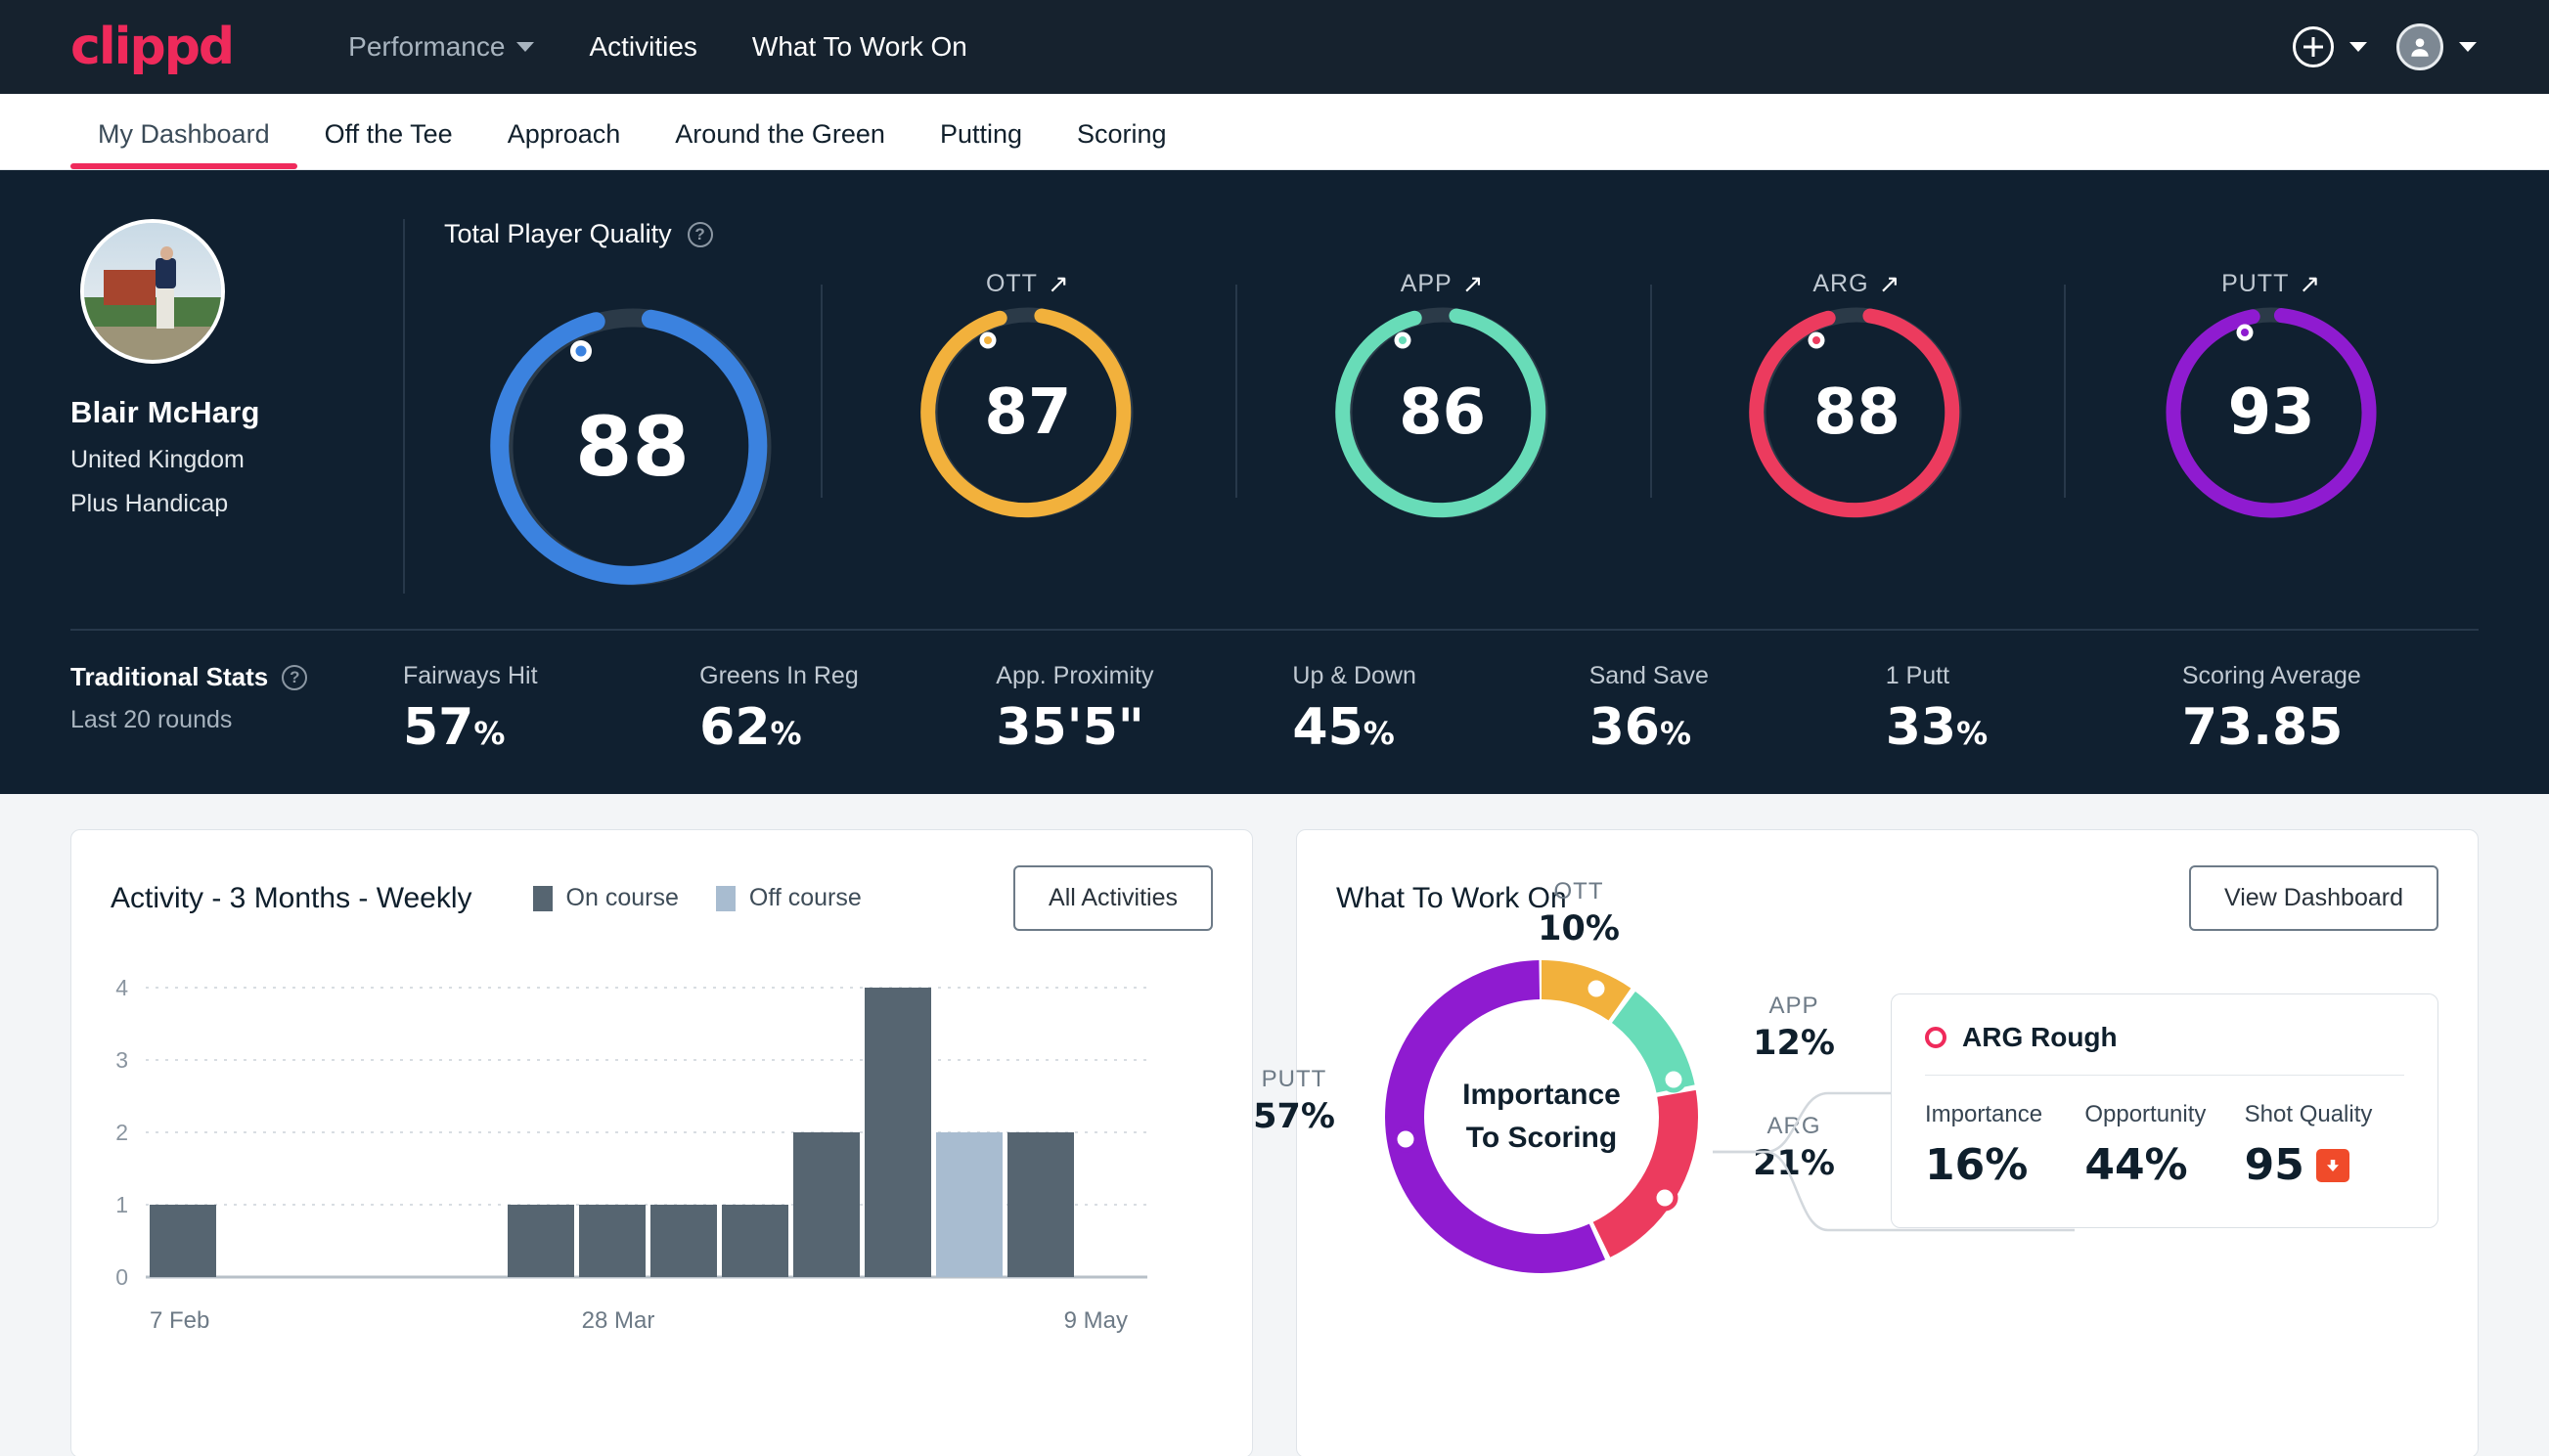 The width and height of the screenshot is (2549, 1456). I want to click on stat-one-putt: 1 Putt 33%, so click(2034, 707).